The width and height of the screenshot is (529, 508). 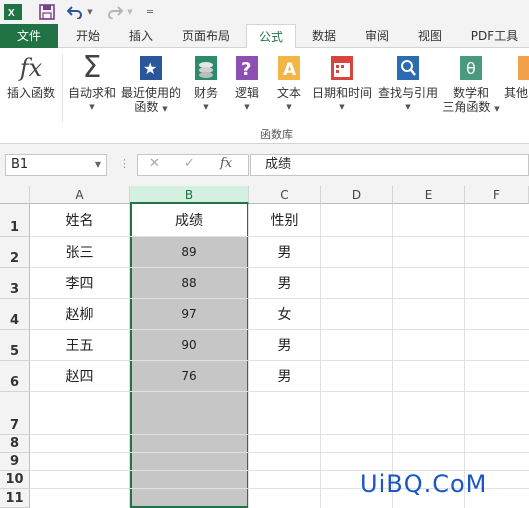 I want to click on row-header-10: 10, so click(x=15, y=480).